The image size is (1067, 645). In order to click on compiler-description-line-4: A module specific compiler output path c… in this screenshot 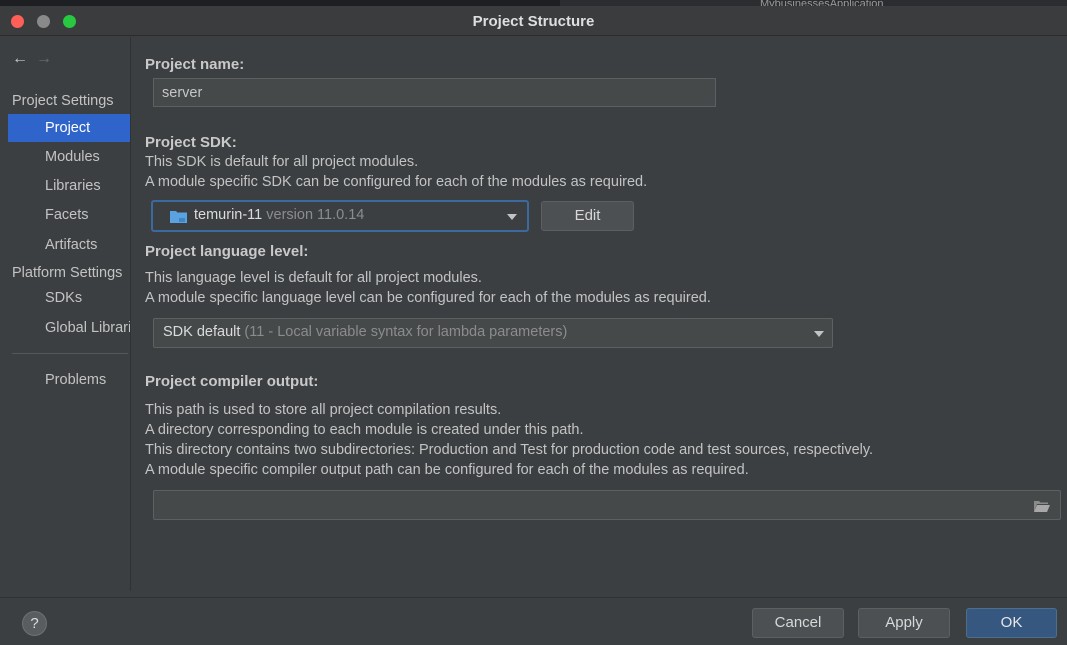, I will do `click(447, 470)`.